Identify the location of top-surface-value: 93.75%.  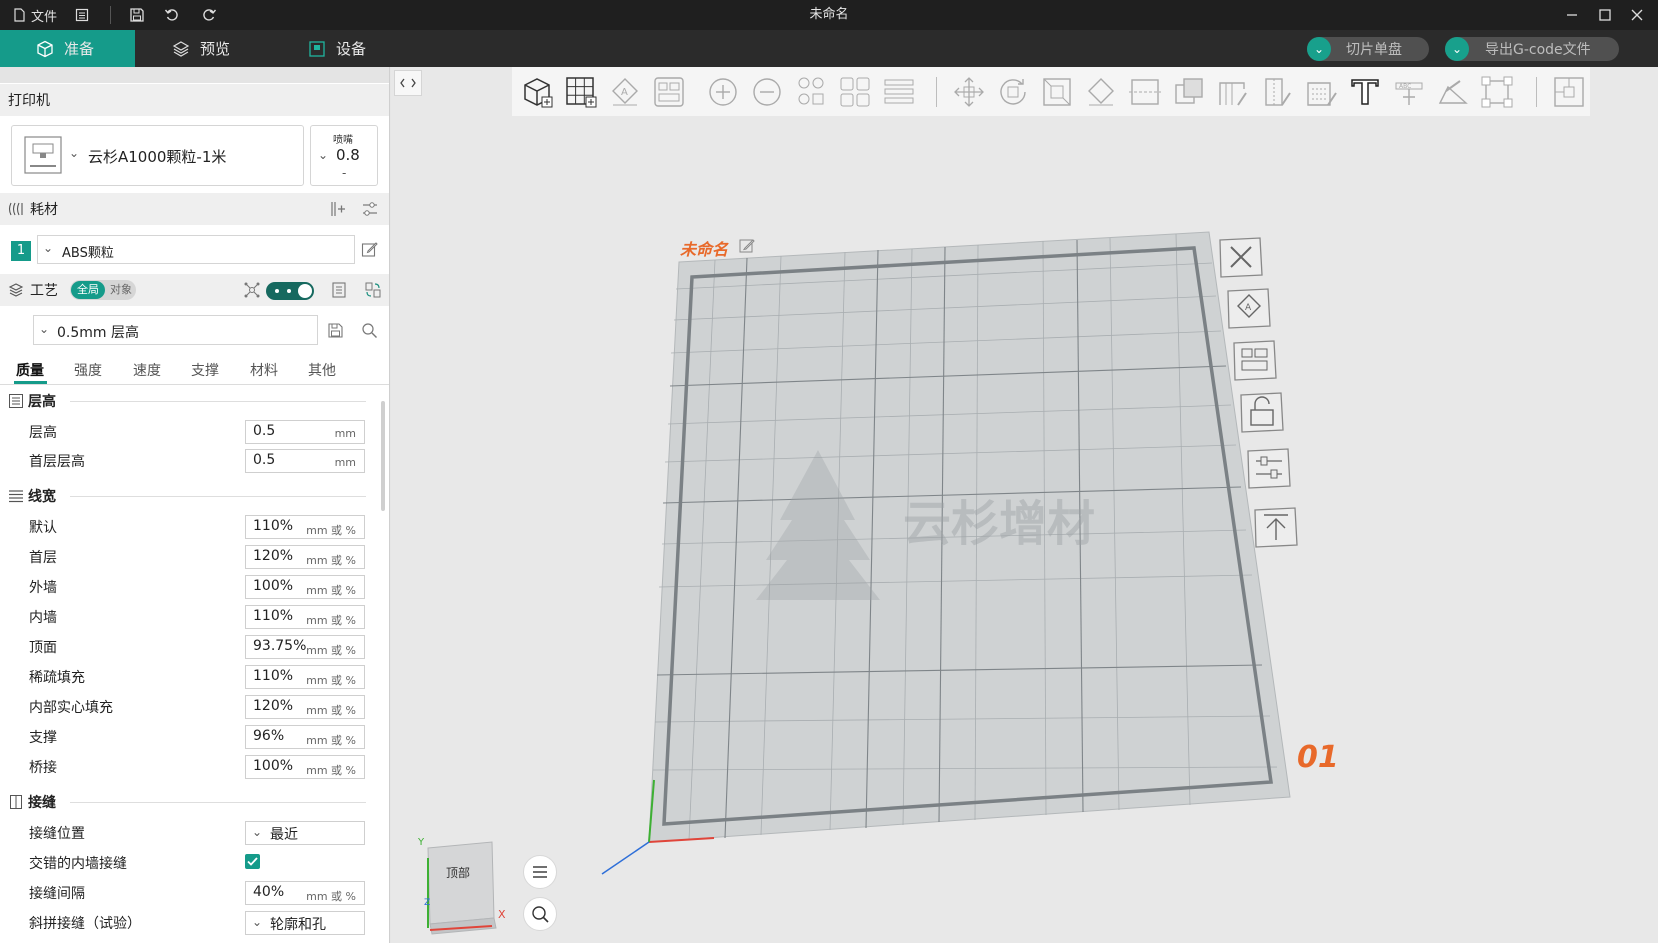
(280, 646).